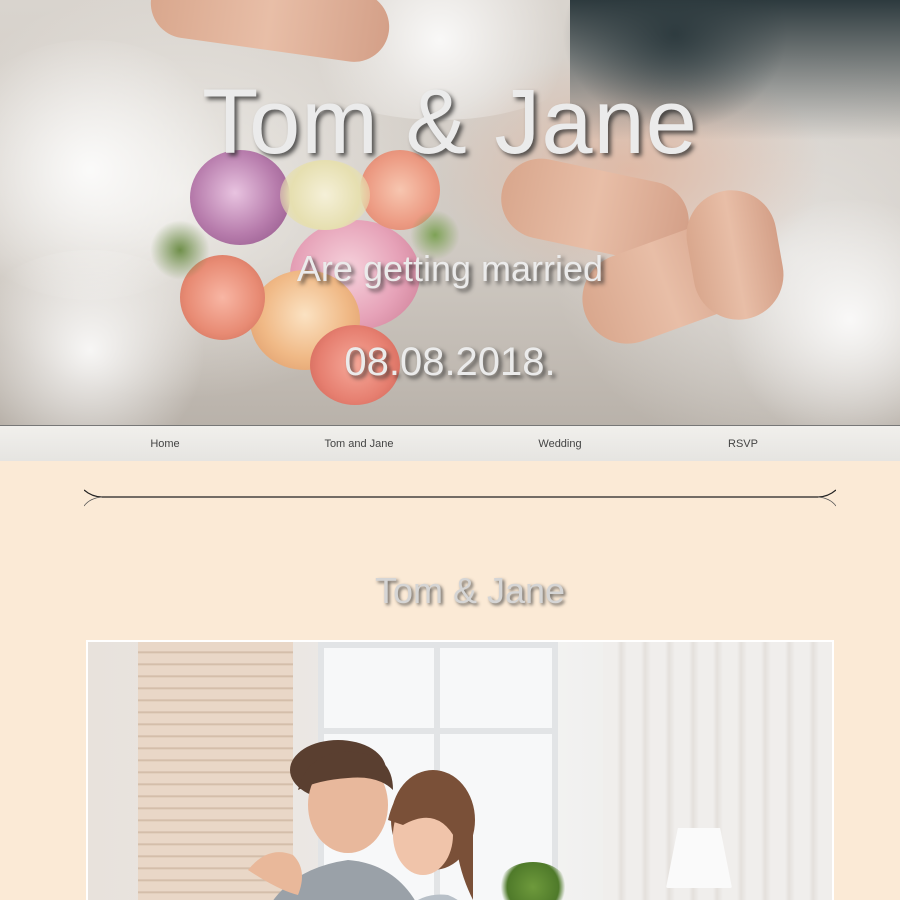 This screenshot has width=900, height=900. I want to click on nav-item-wedding: Wedding, so click(560, 444).